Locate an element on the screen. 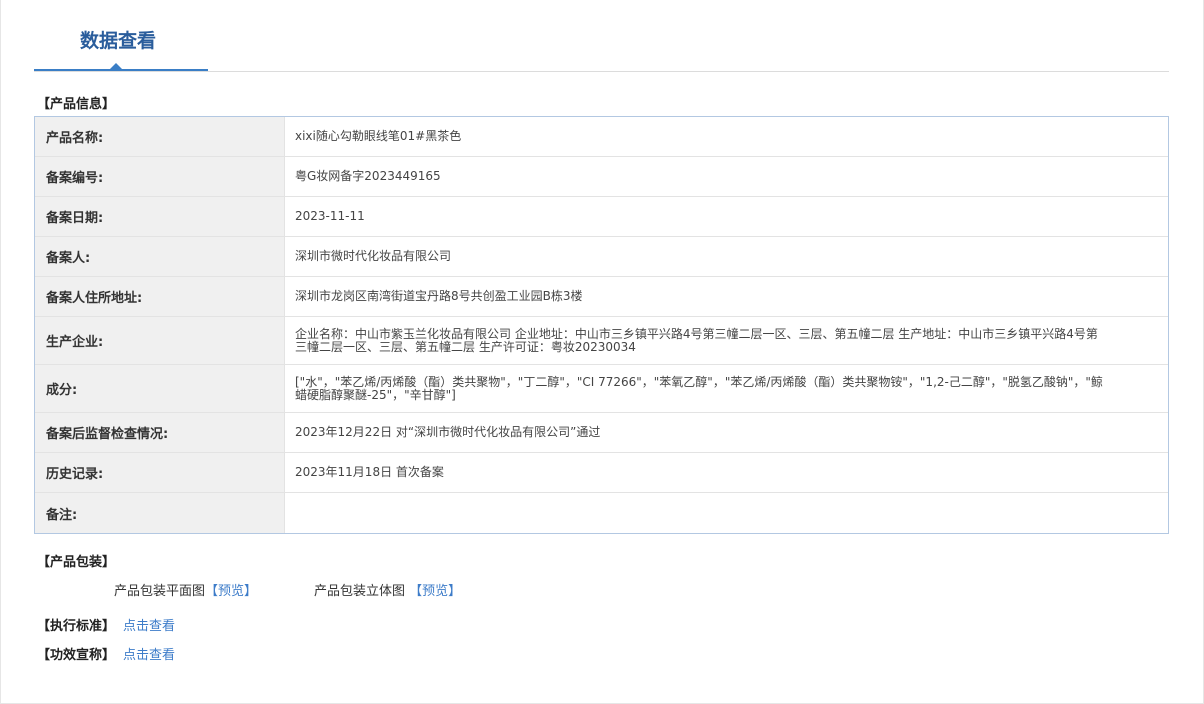  section-title-product-info: 【产品信息】 is located at coordinates (76, 104).